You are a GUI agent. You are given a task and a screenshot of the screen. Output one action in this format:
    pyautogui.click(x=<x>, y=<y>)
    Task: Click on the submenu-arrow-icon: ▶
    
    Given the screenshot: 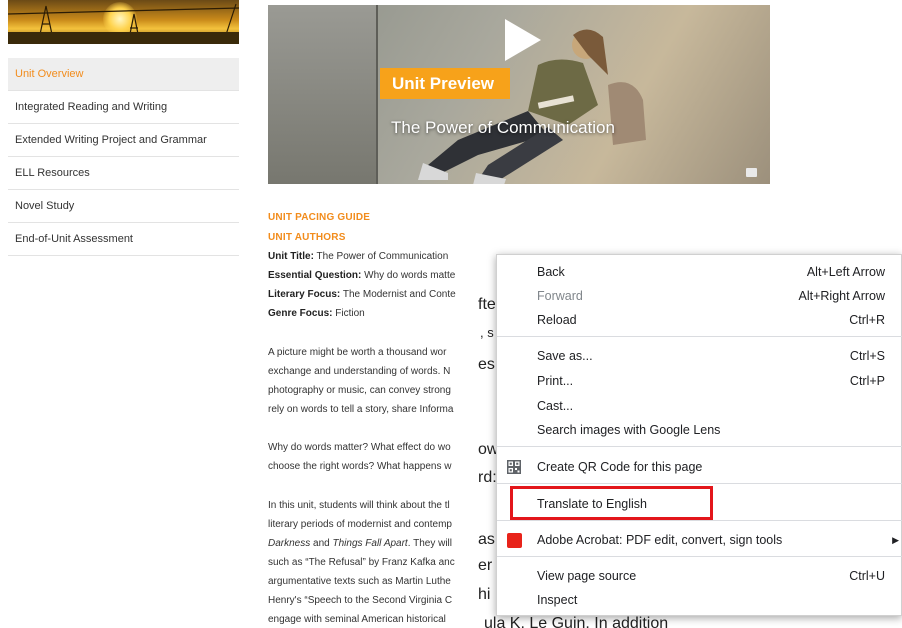 What is the action you would take?
    pyautogui.click(x=895, y=540)
    